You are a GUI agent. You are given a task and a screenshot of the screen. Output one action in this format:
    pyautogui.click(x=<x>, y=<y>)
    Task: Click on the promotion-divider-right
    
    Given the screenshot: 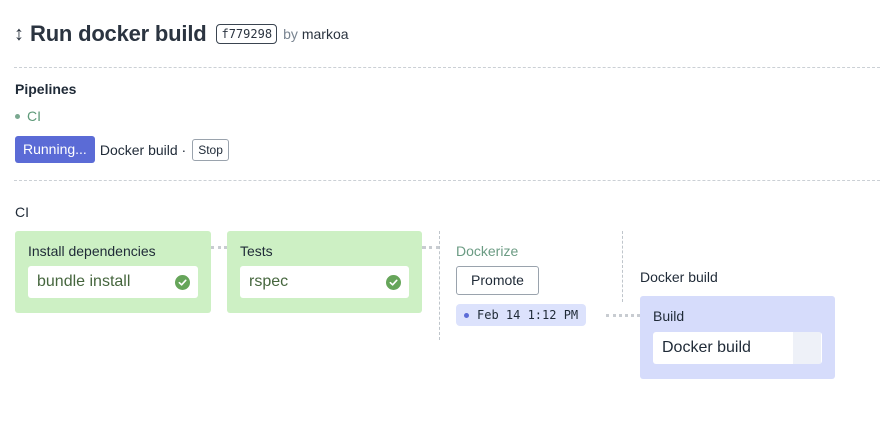 What is the action you would take?
    pyautogui.click(x=622, y=266)
    